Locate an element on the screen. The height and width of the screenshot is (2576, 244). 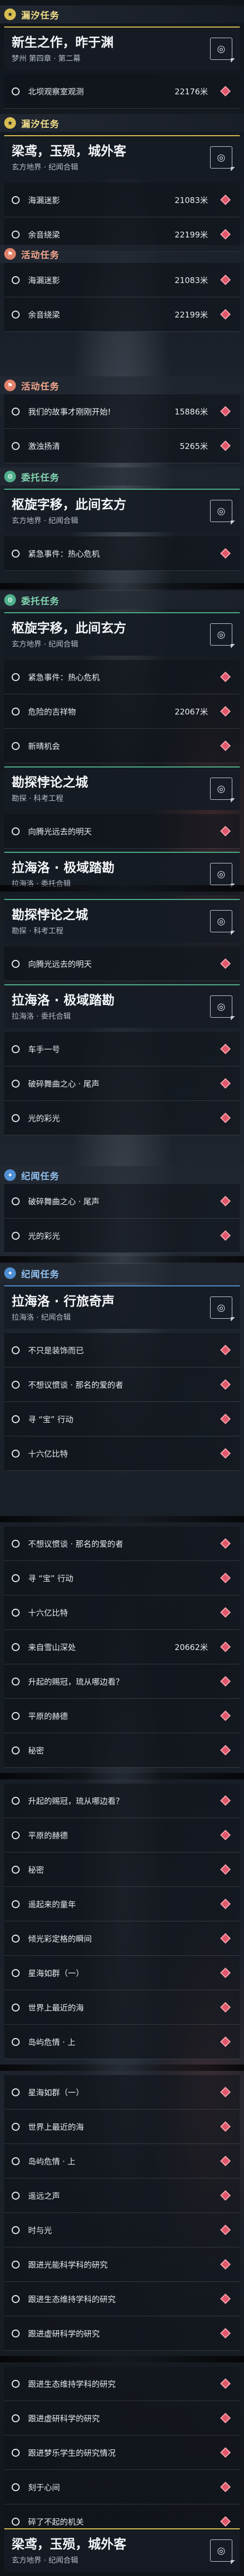
objective-row: 遥起来的童年 is located at coordinates (122, 1904).